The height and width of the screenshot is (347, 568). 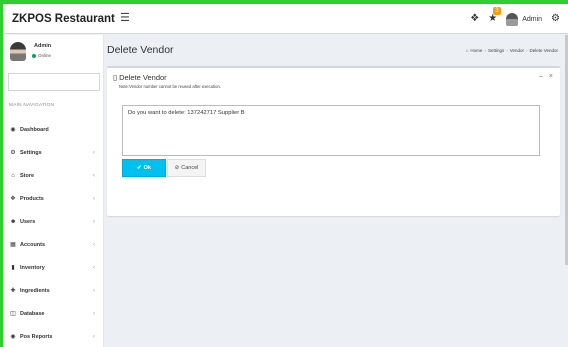 I want to click on sidebar-item-label: Ingredients, so click(x=35, y=290).